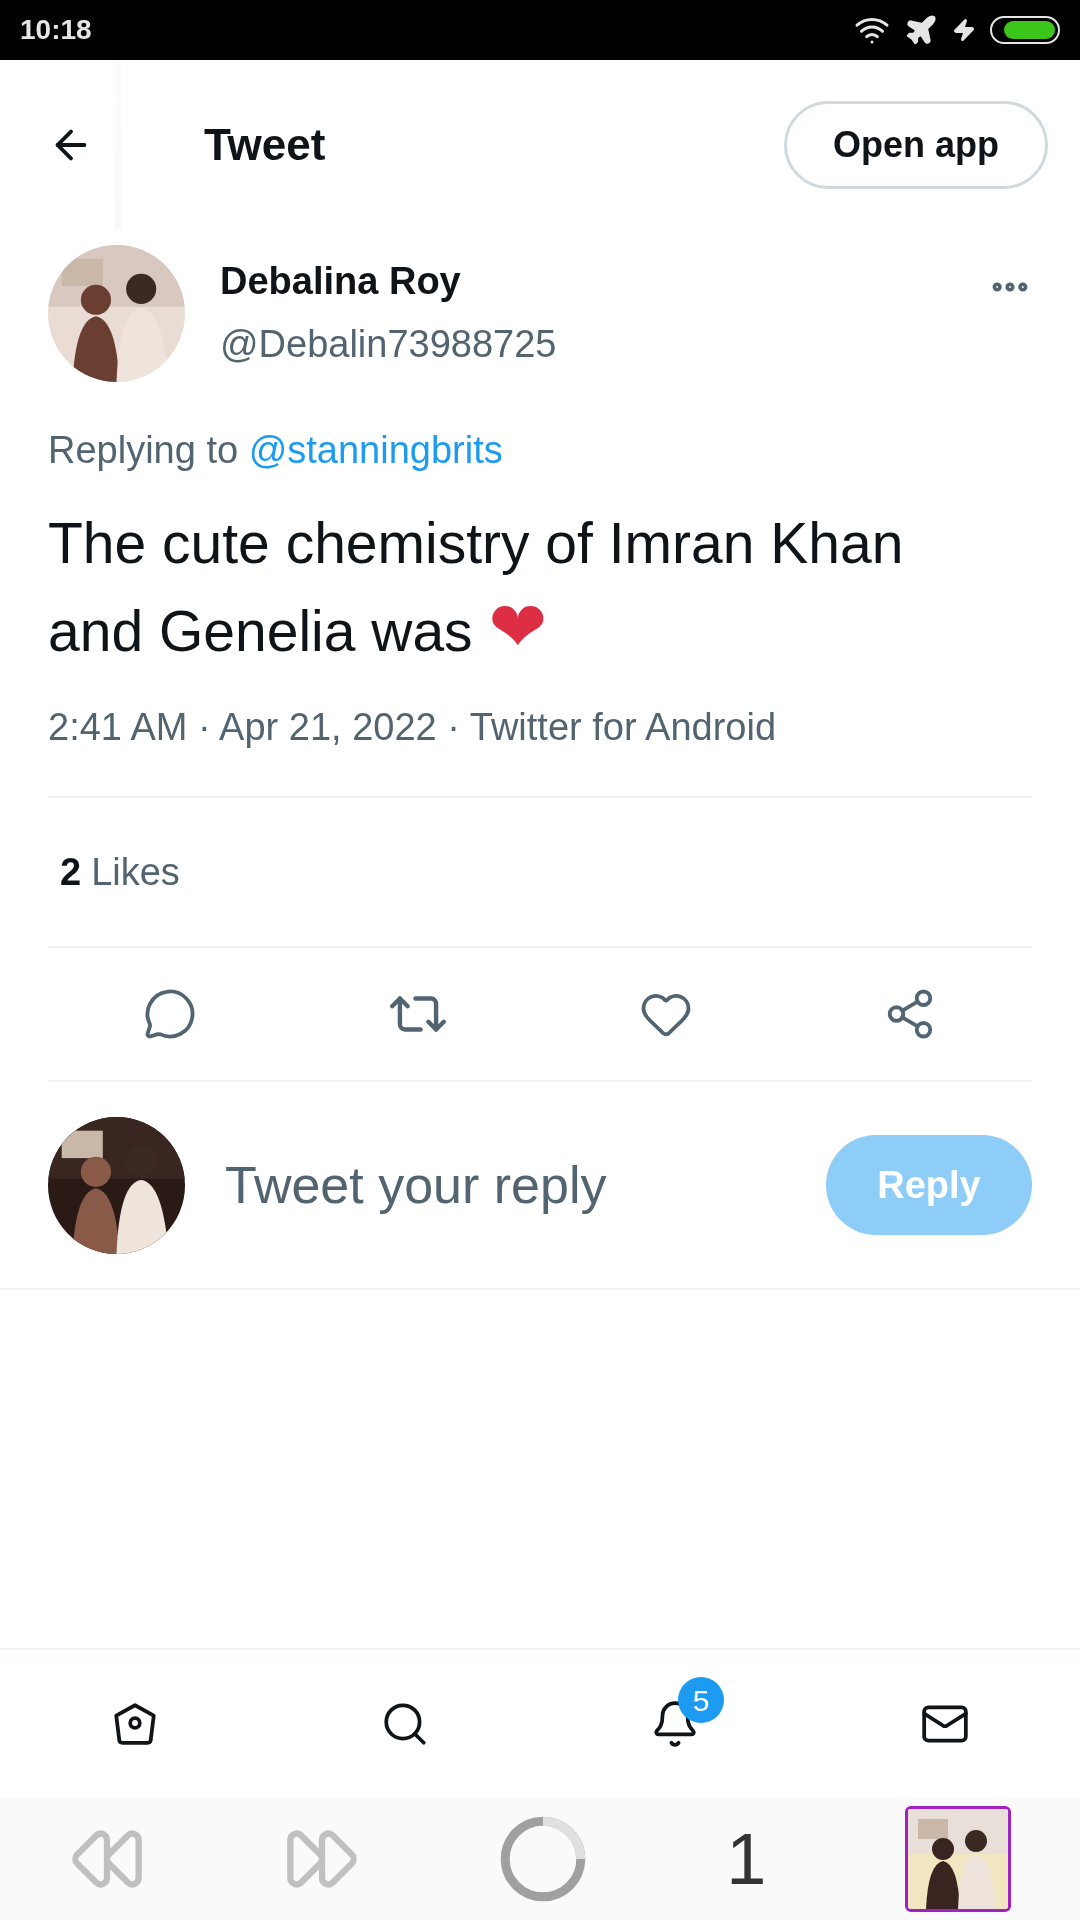 This screenshot has height=1920, width=1080. What do you see at coordinates (701, 1700) in the screenshot?
I see `notification-badge: 5` at bounding box center [701, 1700].